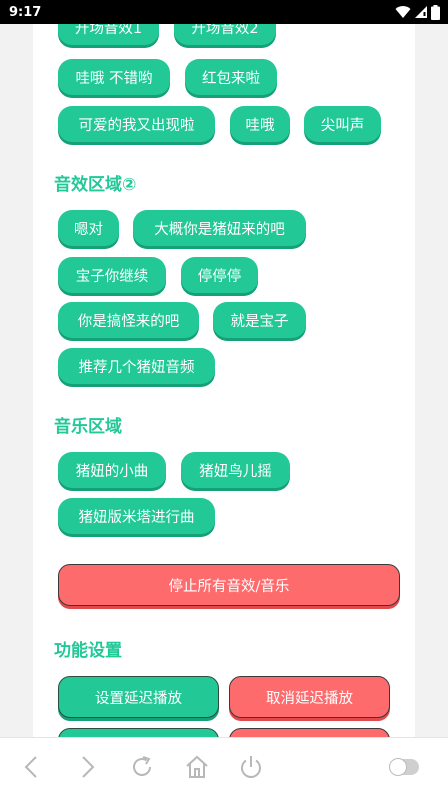 The width and height of the screenshot is (448, 797). I want to click on sound-button-wow-nice: 哇哦 不错哟, so click(114, 77).